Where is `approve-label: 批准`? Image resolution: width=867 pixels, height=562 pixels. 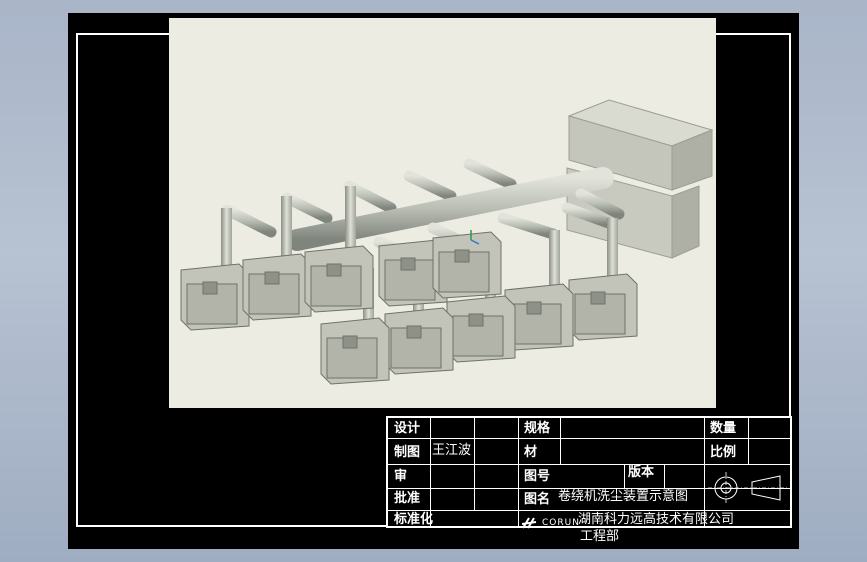 approve-label: 批准 is located at coordinates (407, 498).